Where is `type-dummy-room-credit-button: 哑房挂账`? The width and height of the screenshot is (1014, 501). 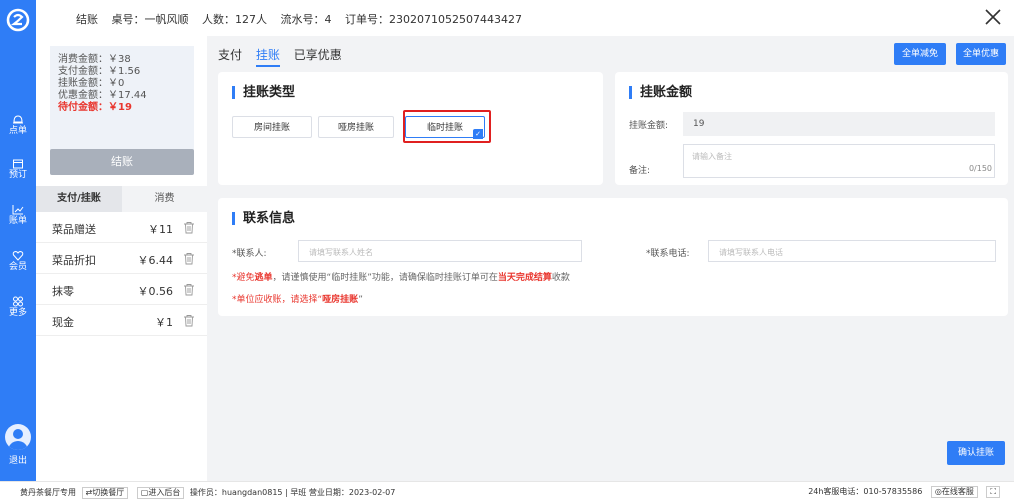 type-dummy-room-credit-button: 哑房挂账 is located at coordinates (356, 127).